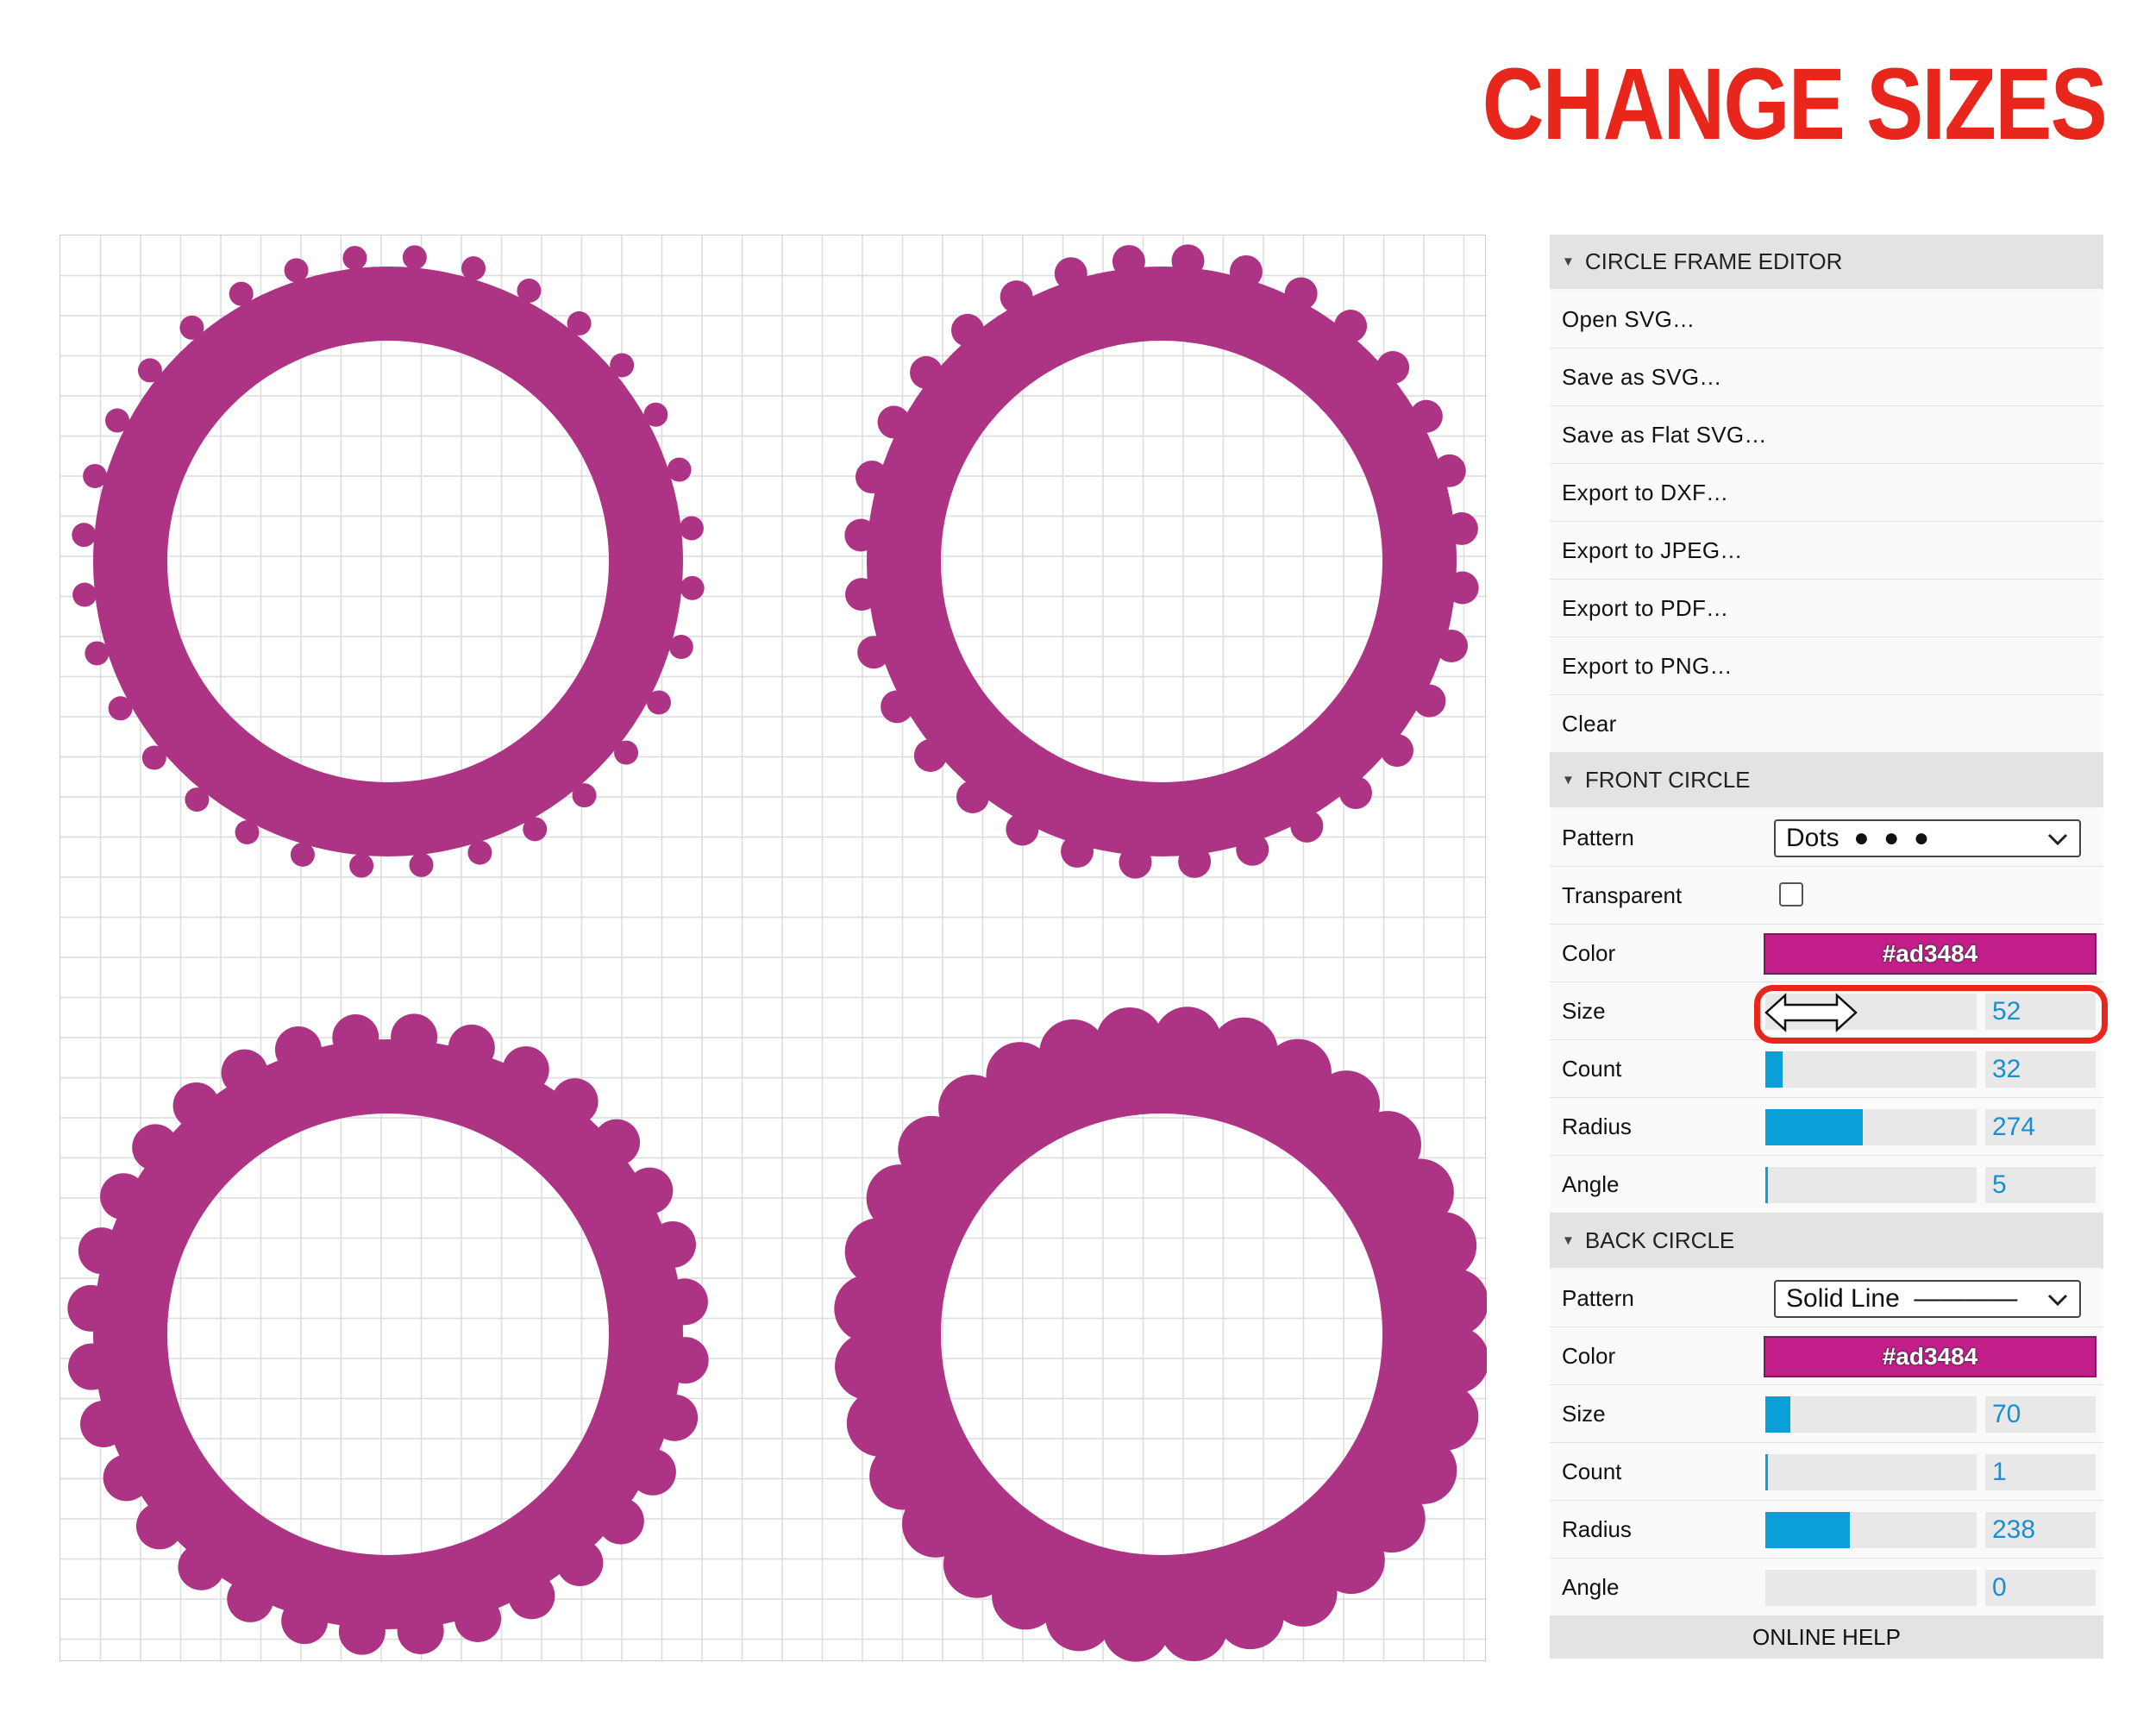 Image resolution: width=2156 pixels, height=1725 pixels. Describe the element at coordinates (1871, 1530) in the screenshot. I see `back-radius-slider` at that location.